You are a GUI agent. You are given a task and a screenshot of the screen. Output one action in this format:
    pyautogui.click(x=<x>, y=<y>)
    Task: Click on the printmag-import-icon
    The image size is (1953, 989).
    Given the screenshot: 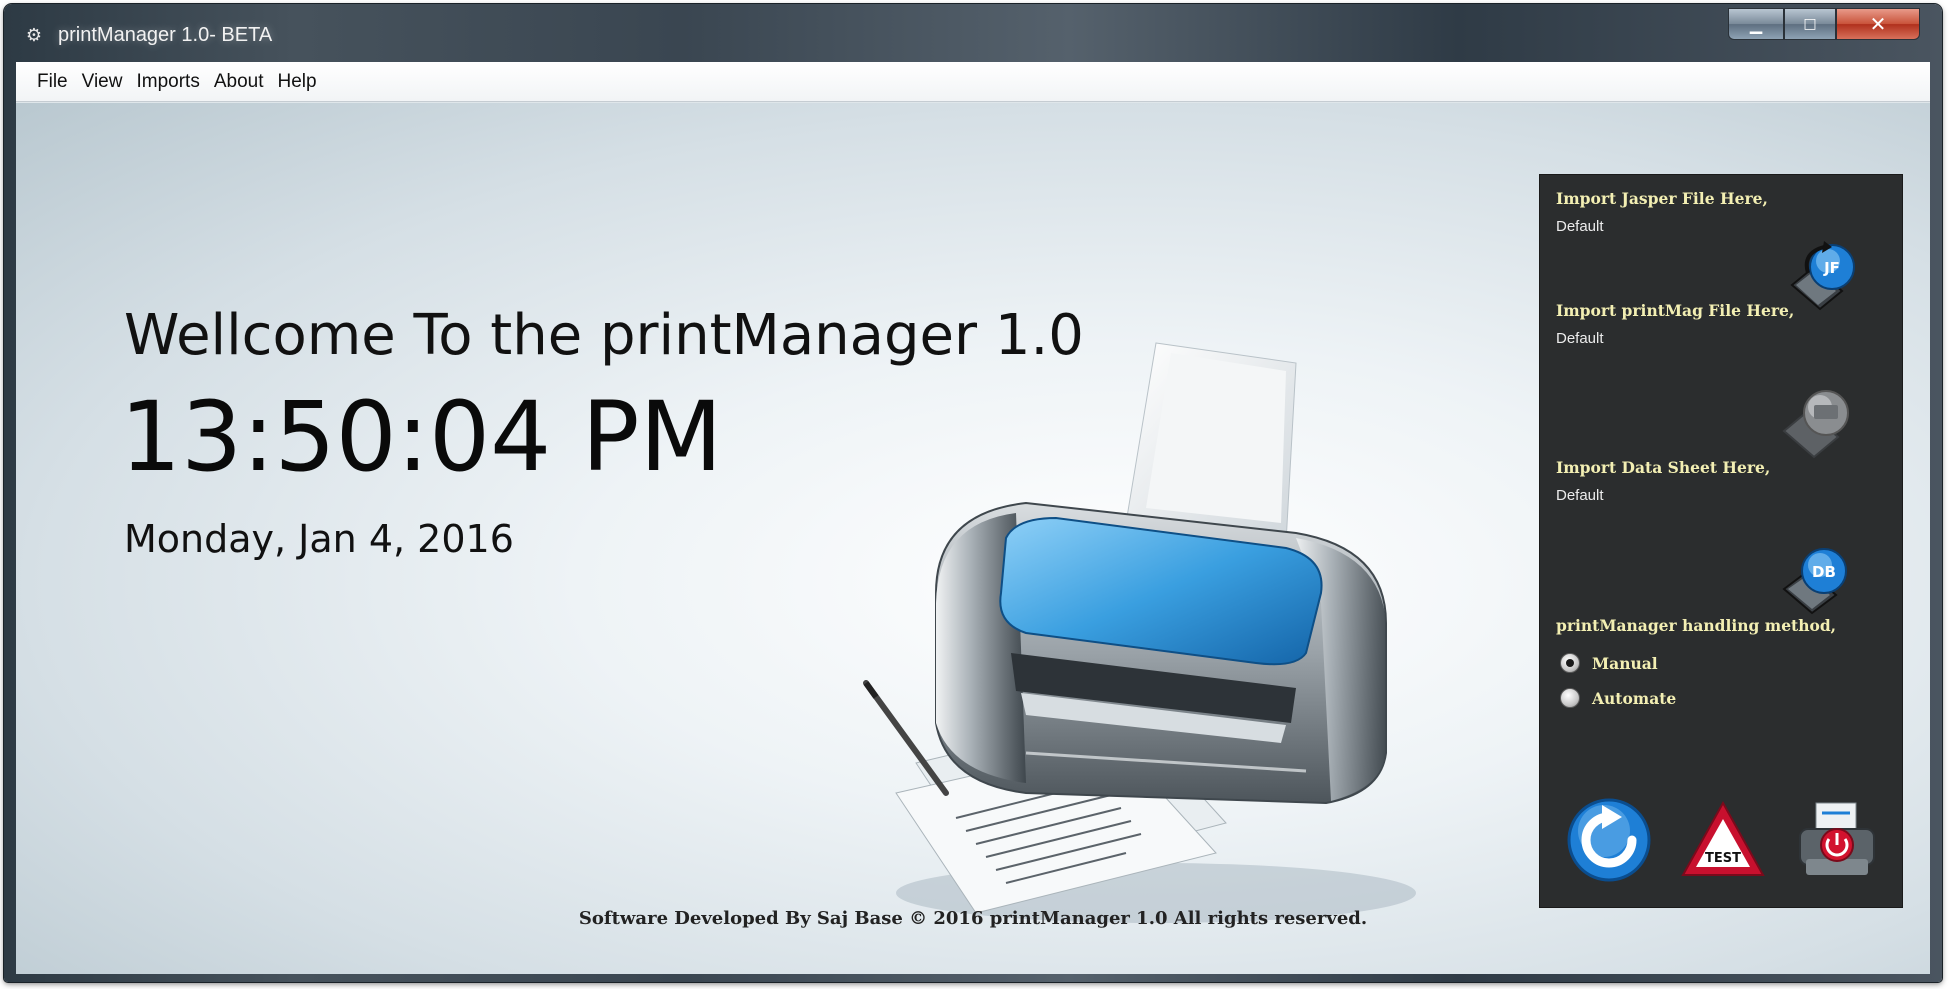 What is the action you would take?
    pyautogui.click(x=1815, y=422)
    